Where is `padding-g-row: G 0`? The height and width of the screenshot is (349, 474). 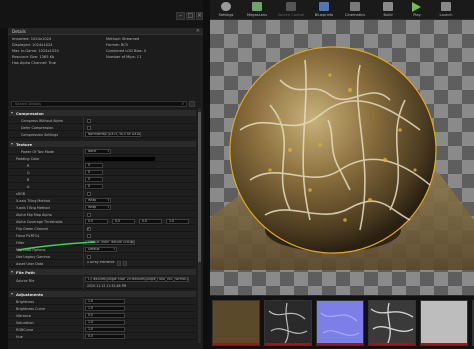 padding-g-row: G 0 is located at coordinates (102, 172).